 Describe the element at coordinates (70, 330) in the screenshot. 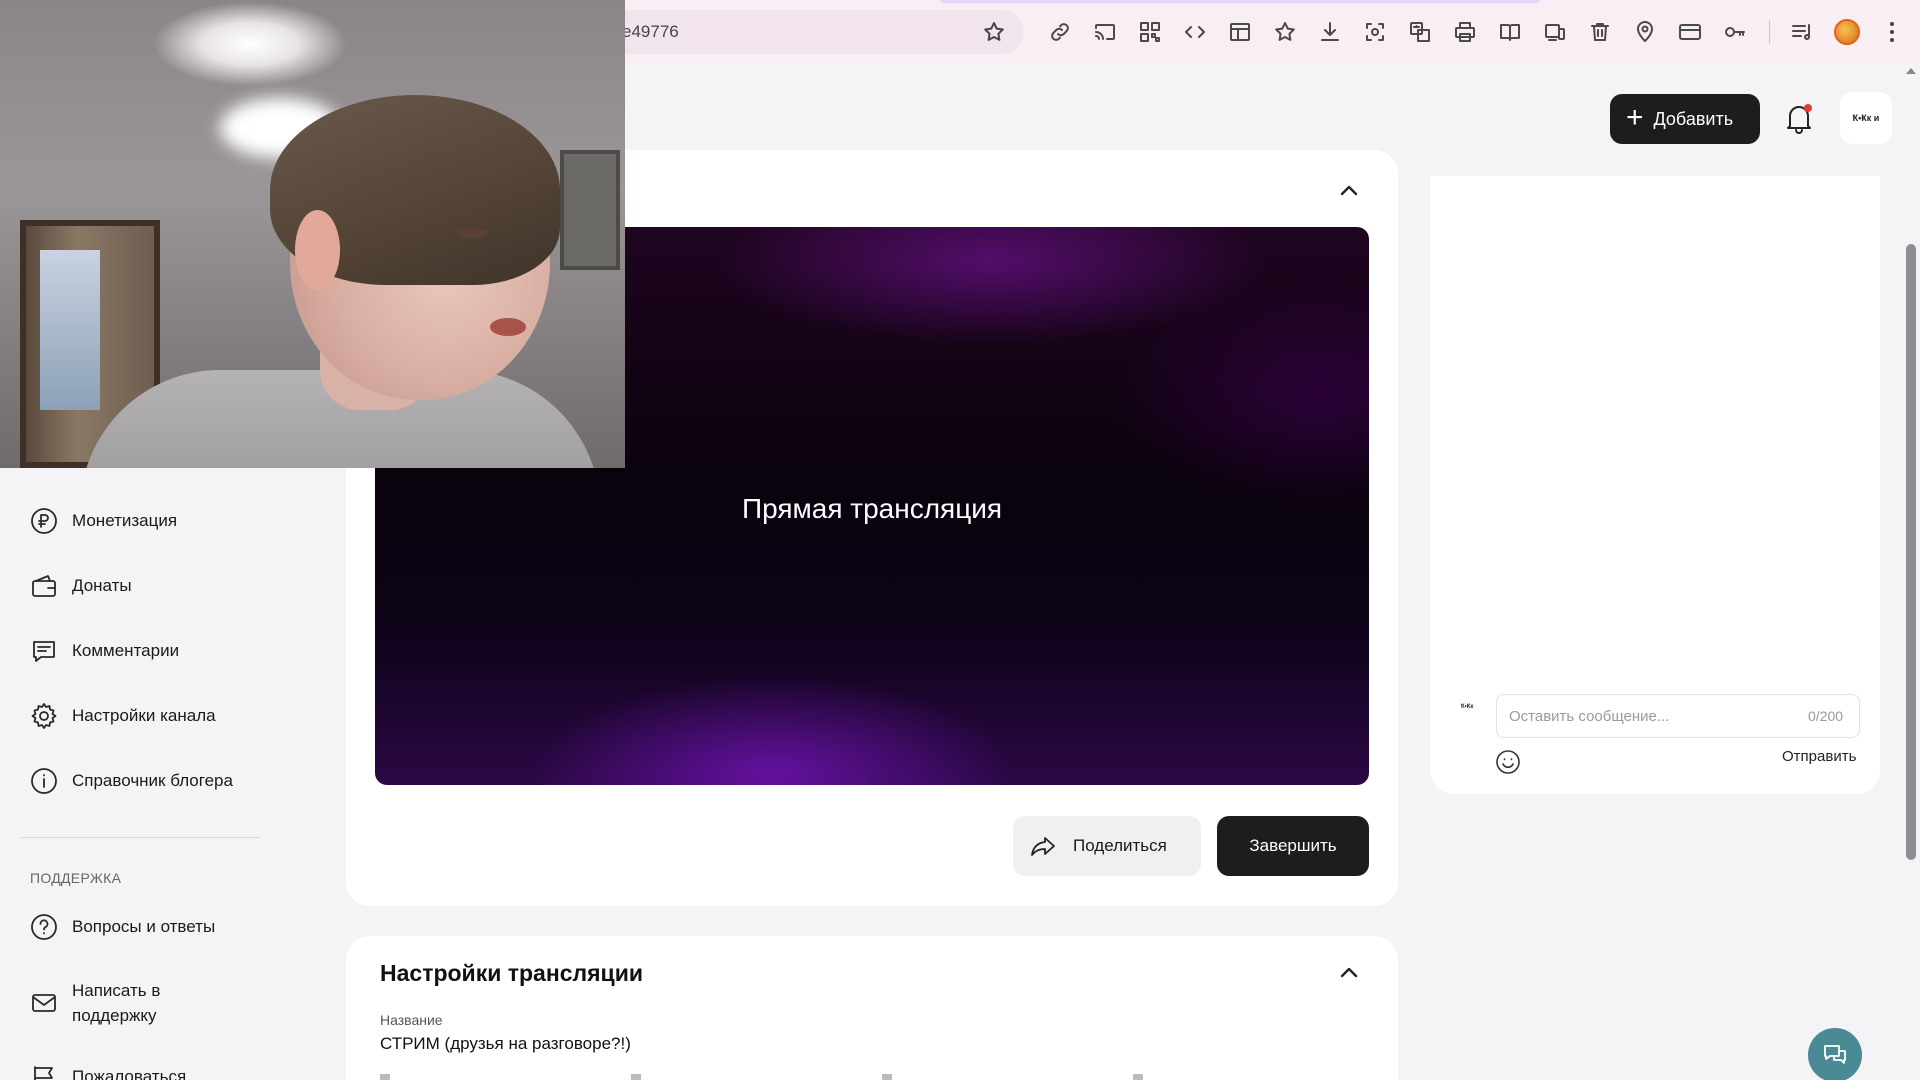

I see `background-doorway` at that location.